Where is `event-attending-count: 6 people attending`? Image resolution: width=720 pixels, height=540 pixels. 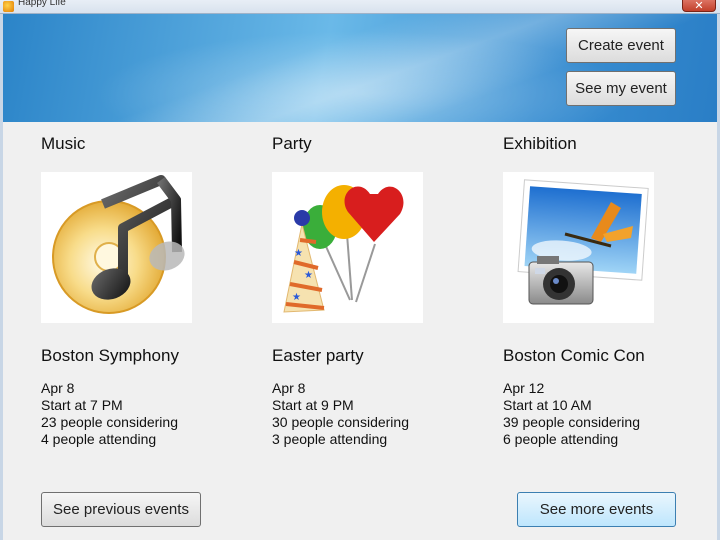
event-attending-count: 6 people attending is located at coordinates (561, 439).